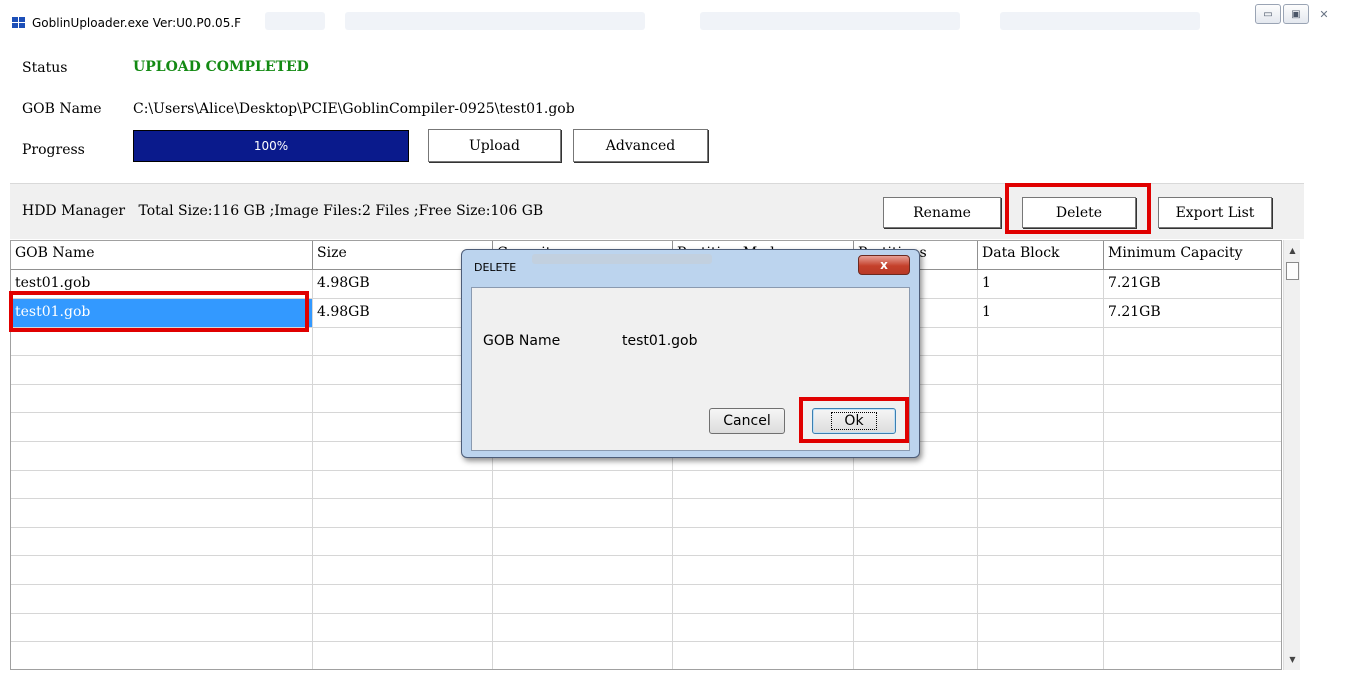 The image size is (1359, 682). Describe the element at coordinates (640, 145) in the screenshot. I see `advanced-button: Advanced` at that location.